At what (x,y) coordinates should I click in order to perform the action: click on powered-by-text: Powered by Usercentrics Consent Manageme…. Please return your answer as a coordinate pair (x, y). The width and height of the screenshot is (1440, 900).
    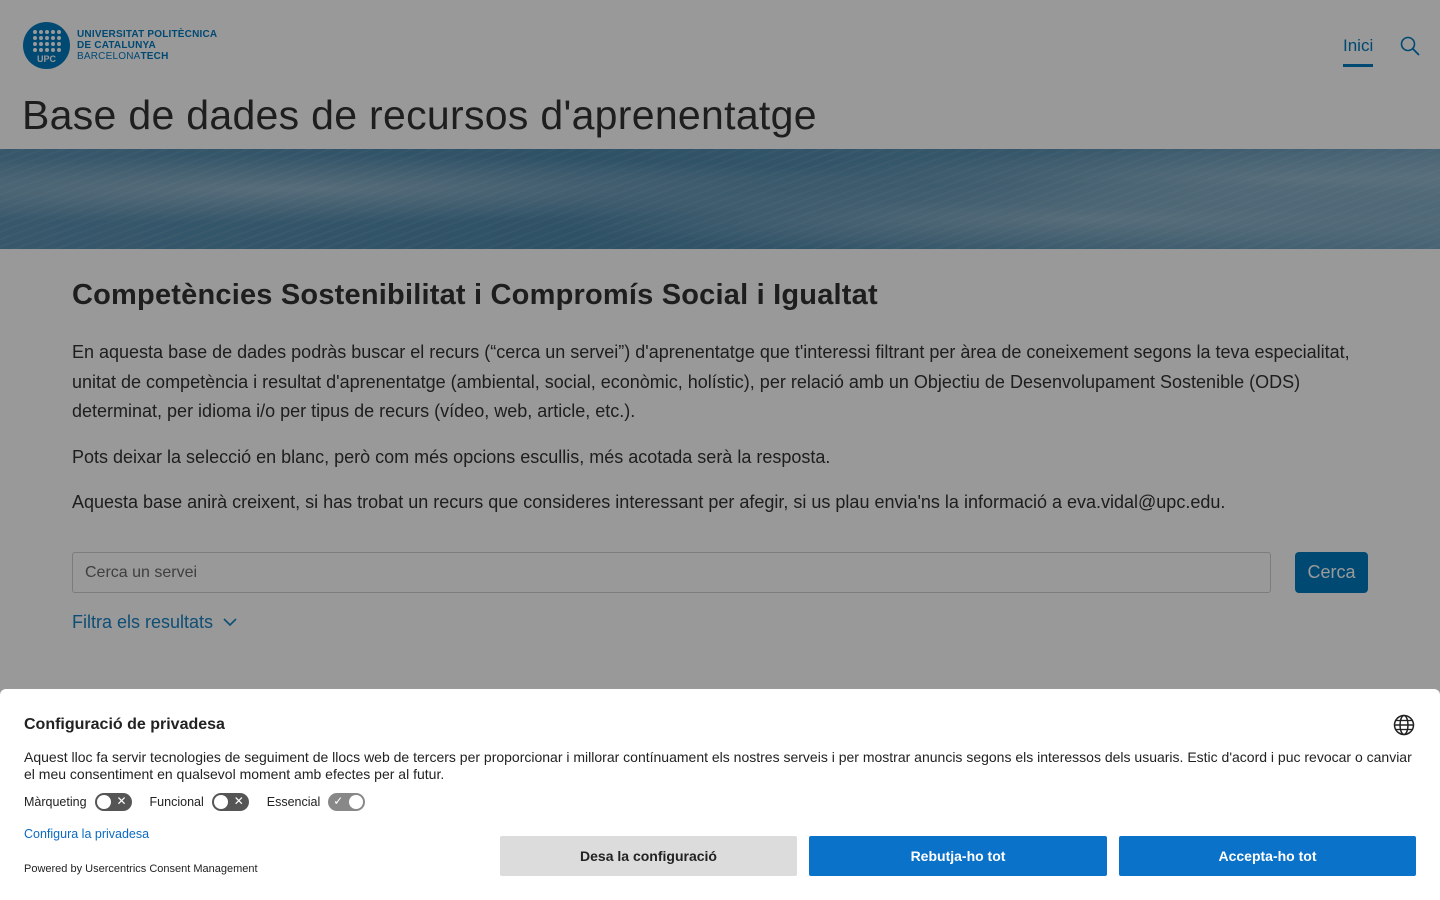
    Looking at the image, I should click on (141, 869).